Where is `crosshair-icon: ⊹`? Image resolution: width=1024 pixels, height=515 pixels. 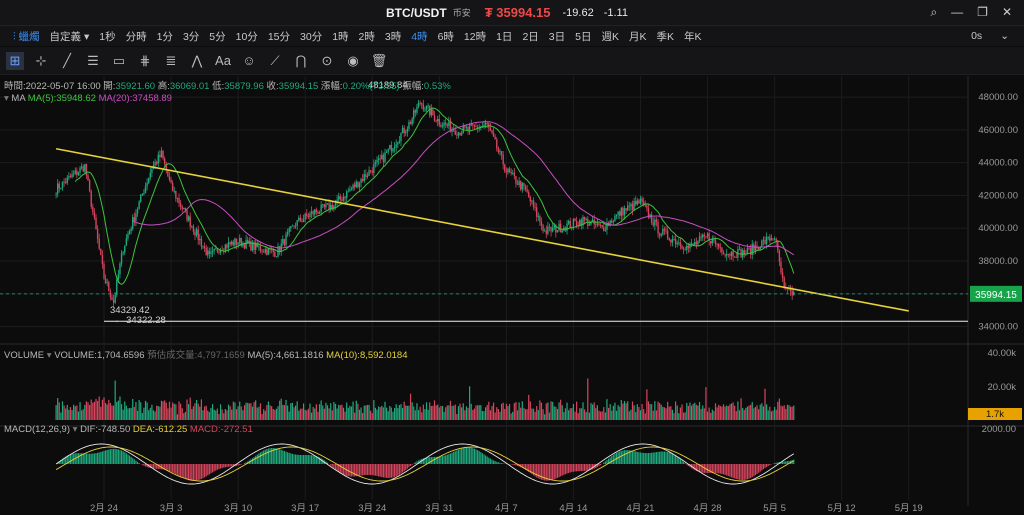
crosshair-icon: ⊹ is located at coordinates (41, 61).